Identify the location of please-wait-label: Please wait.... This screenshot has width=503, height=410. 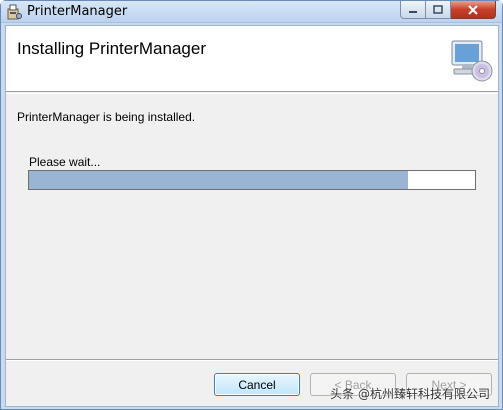
(65, 162).